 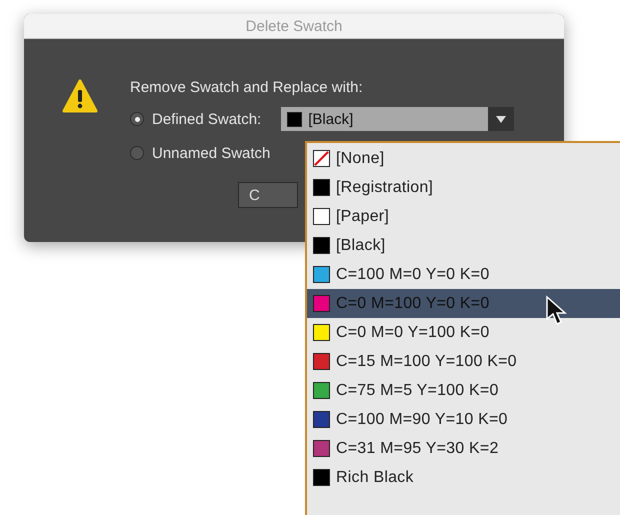 I want to click on swatch-dropdown: [Black], so click(x=384, y=119).